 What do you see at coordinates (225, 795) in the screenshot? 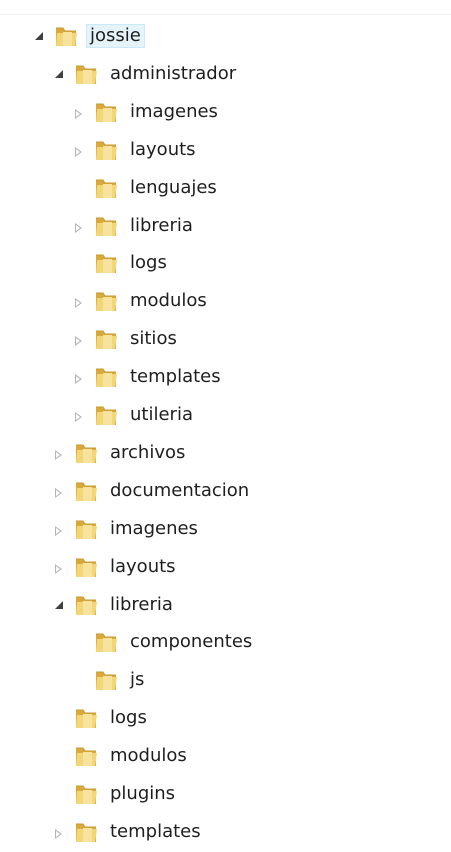
I see `tree-node: plugins` at bounding box center [225, 795].